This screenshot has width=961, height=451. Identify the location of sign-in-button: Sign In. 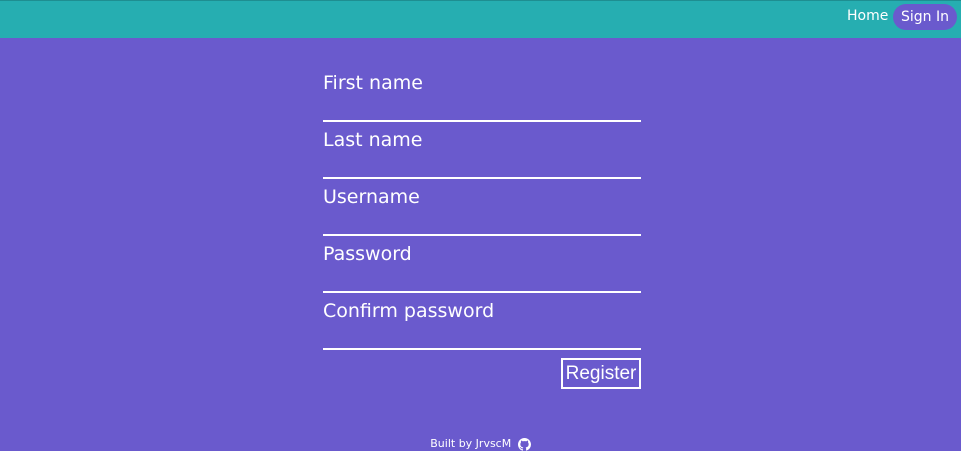
(925, 17).